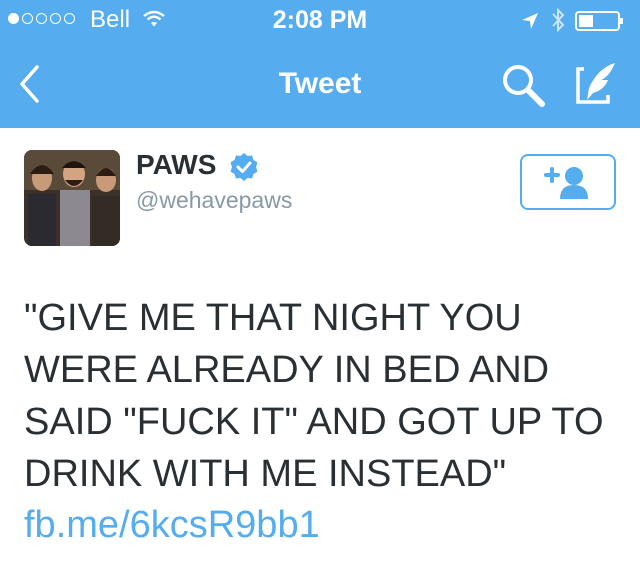 The image size is (640, 574). Describe the element at coordinates (172, 525) in the screenshot. I see `tweet-link: fb.me/6kcsR9bb1` at that location.